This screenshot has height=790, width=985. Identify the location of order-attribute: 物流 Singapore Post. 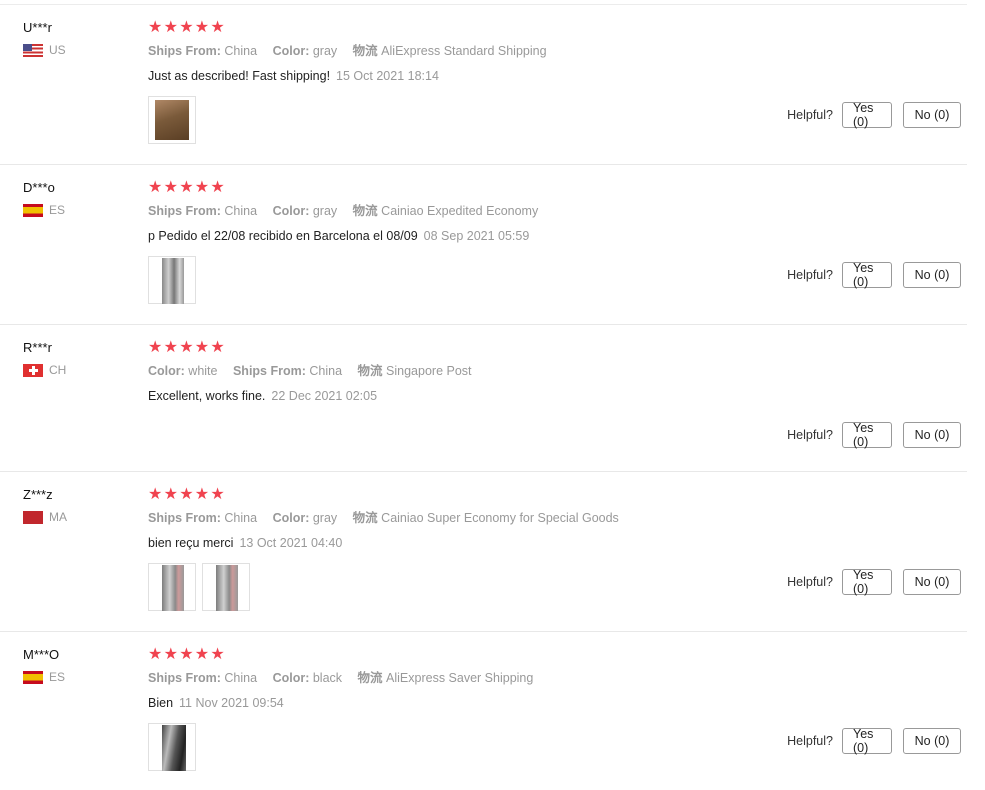
(415, 371).